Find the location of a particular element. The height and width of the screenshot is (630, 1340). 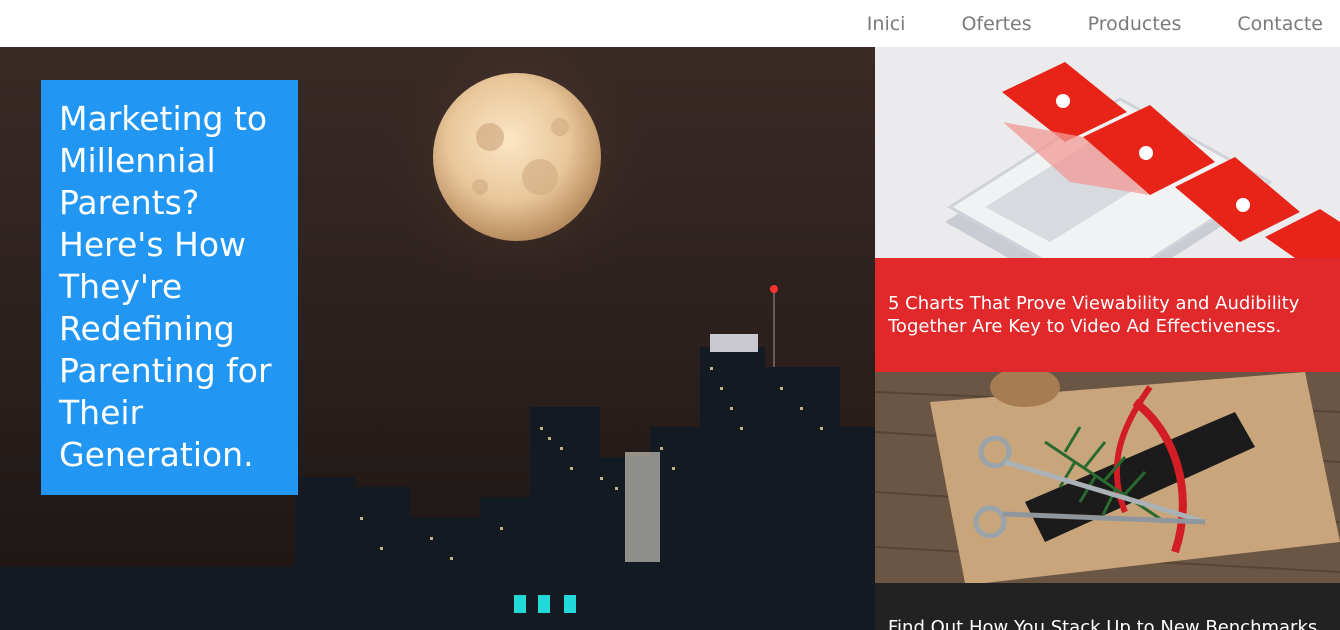

article-image-gift-wrap is located at coordinates (1107, 477).